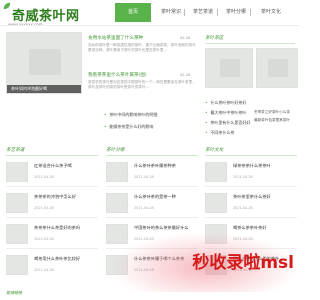 The height and width of the screenshot is (300, 320). Describe the element at coordinates (57, 228) in the screenshot. I see `list-item-title: 茶茶茶什么茶是好的茶吗` at that location.